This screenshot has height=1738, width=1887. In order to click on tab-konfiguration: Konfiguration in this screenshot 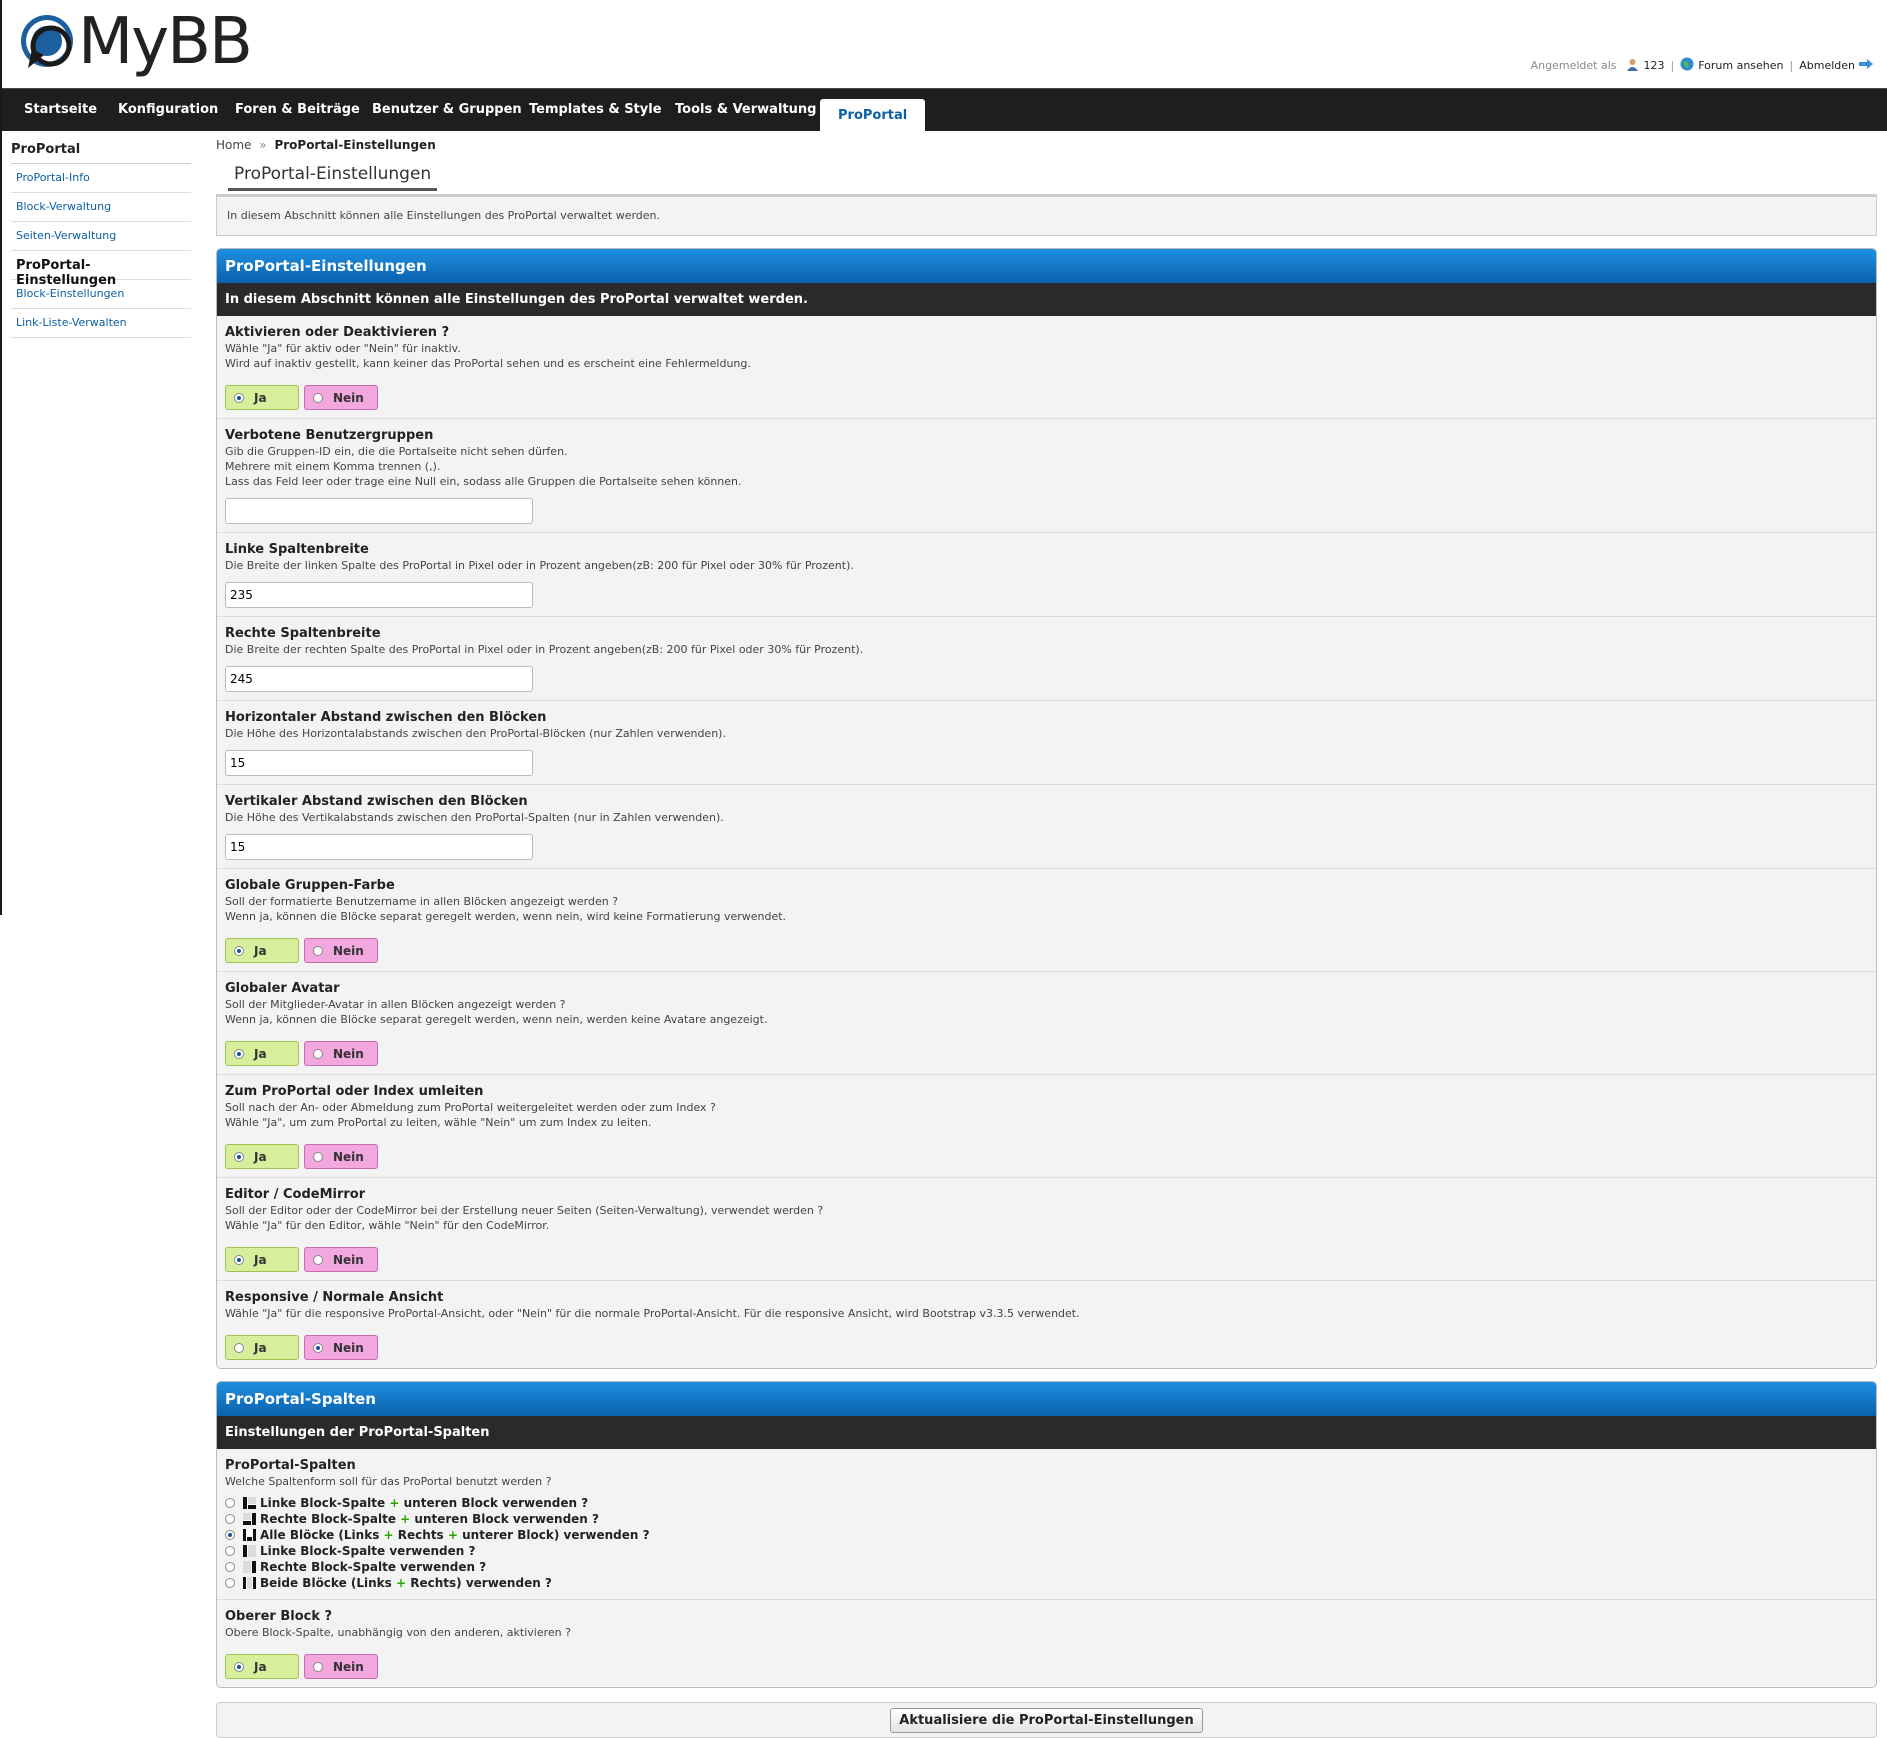, I will do `click(168, 110)`.